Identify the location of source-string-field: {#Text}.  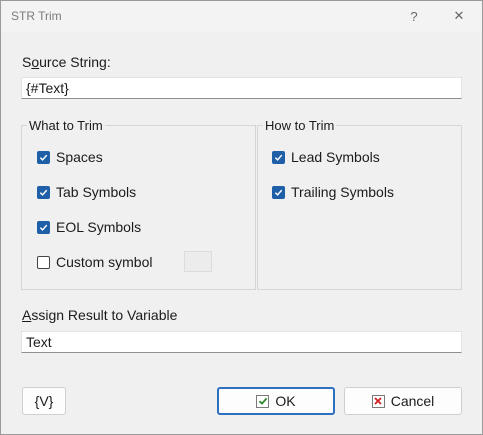
(241, 88).